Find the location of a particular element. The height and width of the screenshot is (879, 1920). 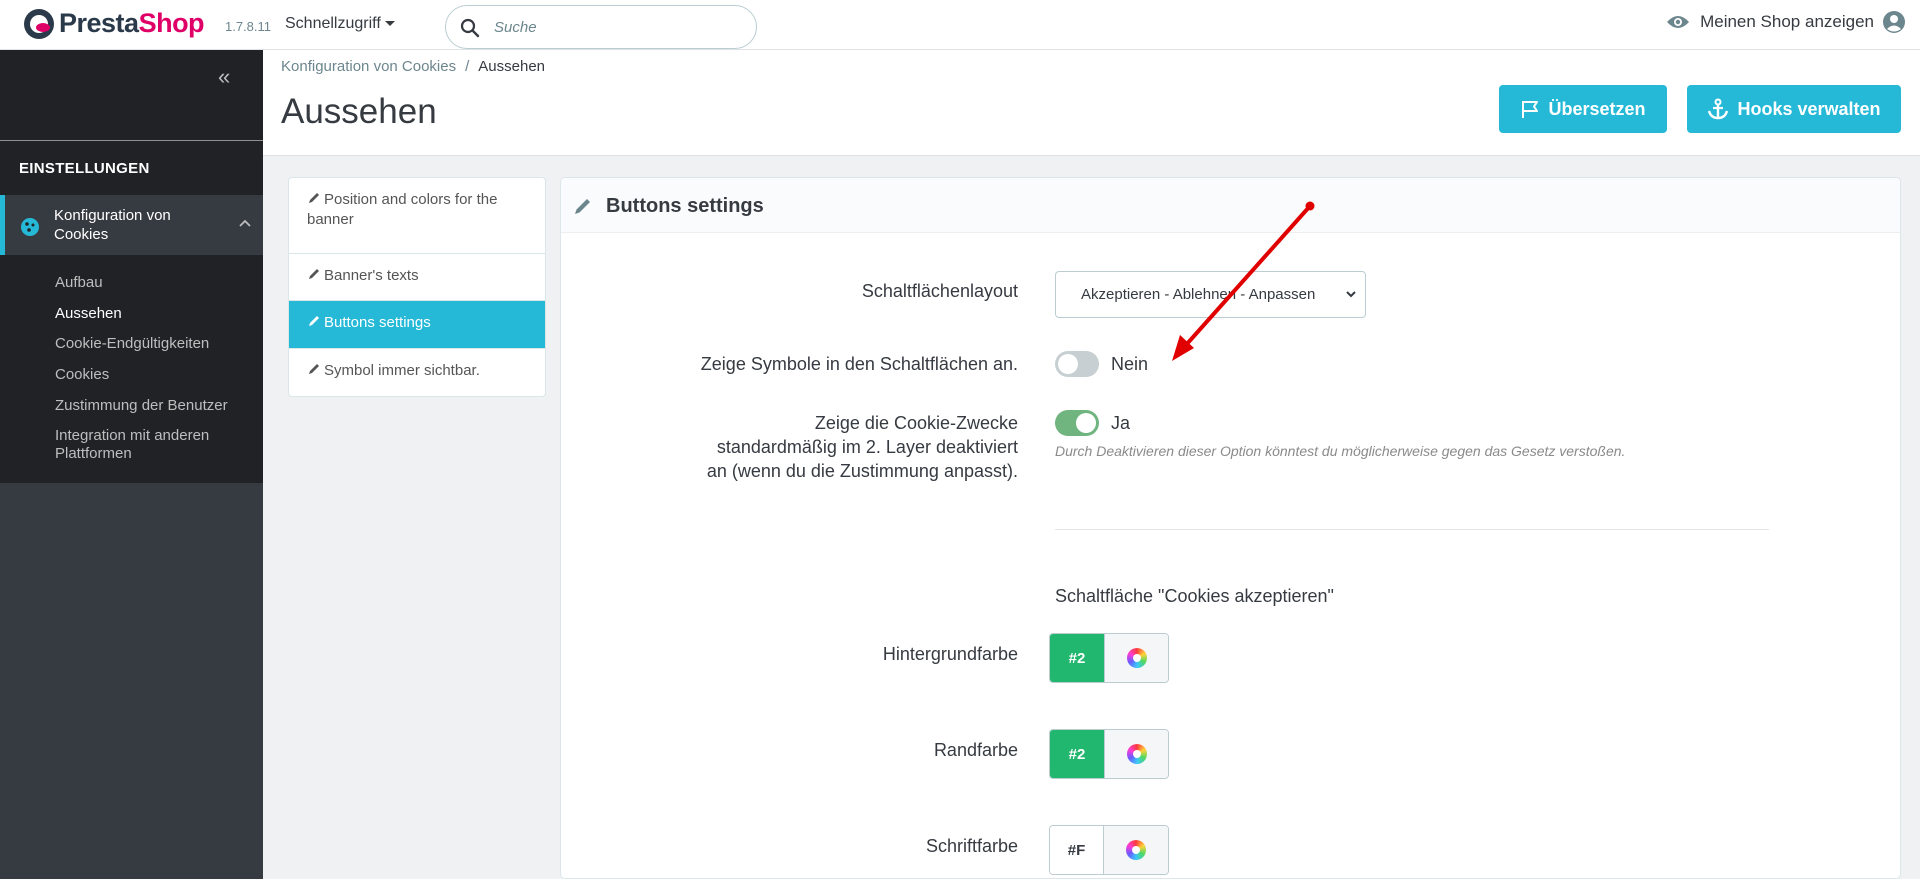

border-color-picker-button is located at coordinates (1136, 754).